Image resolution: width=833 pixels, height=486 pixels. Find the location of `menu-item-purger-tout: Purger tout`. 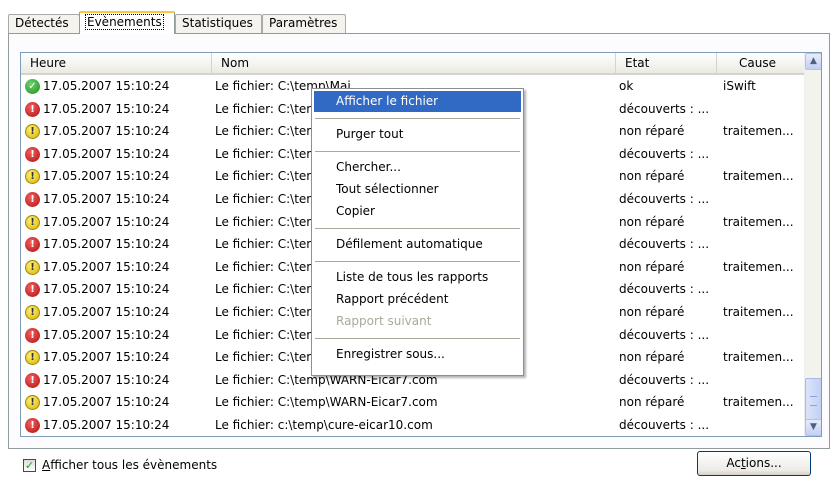

menu-item-purger-tout: Purger tout is located at coordinates (417, 134).